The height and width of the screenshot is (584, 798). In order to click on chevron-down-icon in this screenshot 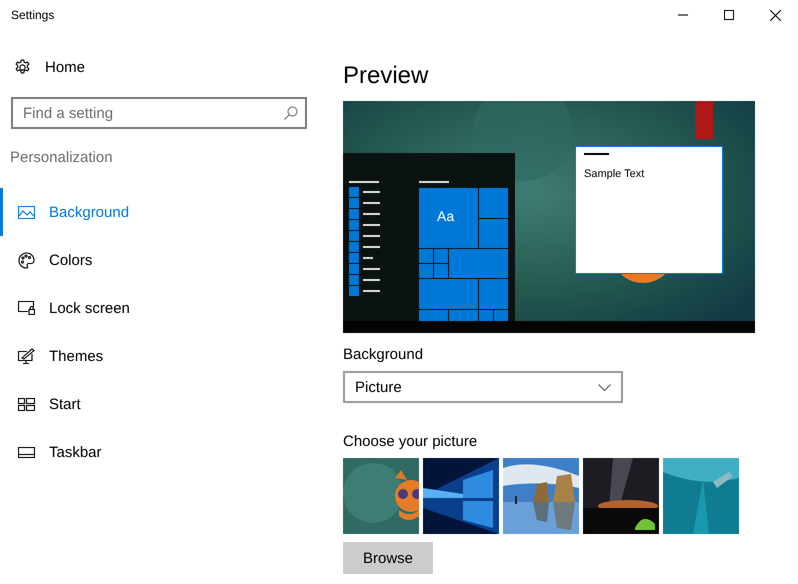, I will do `click(604, 387)`.